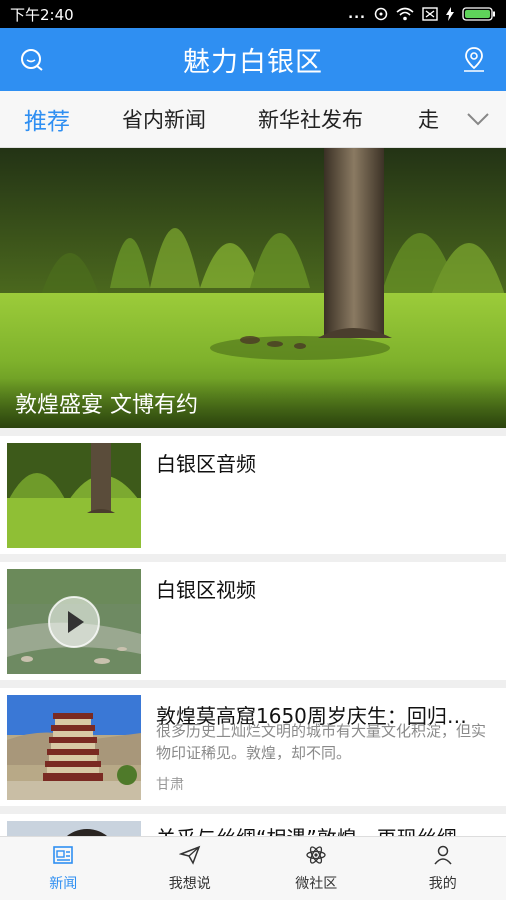  Describe the element at coordinates (404, 119) in the screenshot. I see `tab-partial: 走` at that location.